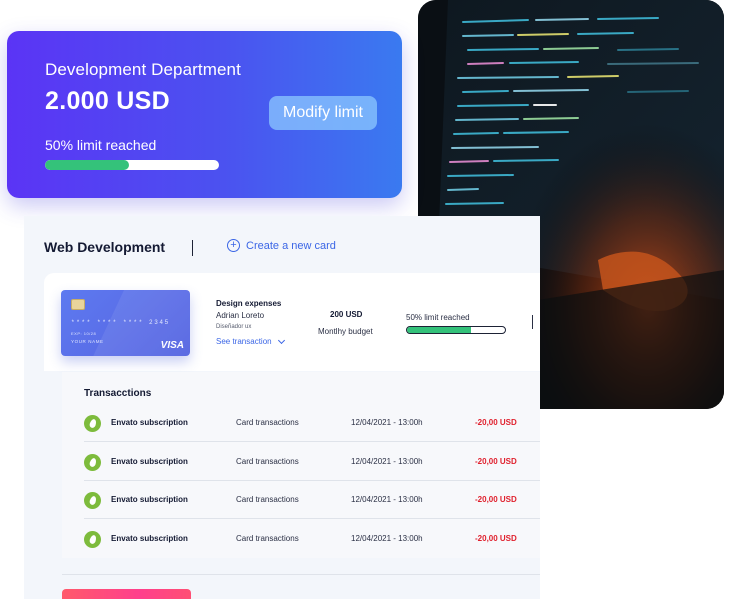 The width and height of the screenshot is (734, 599). I want to click on next-payment-card, so click(126, 594).